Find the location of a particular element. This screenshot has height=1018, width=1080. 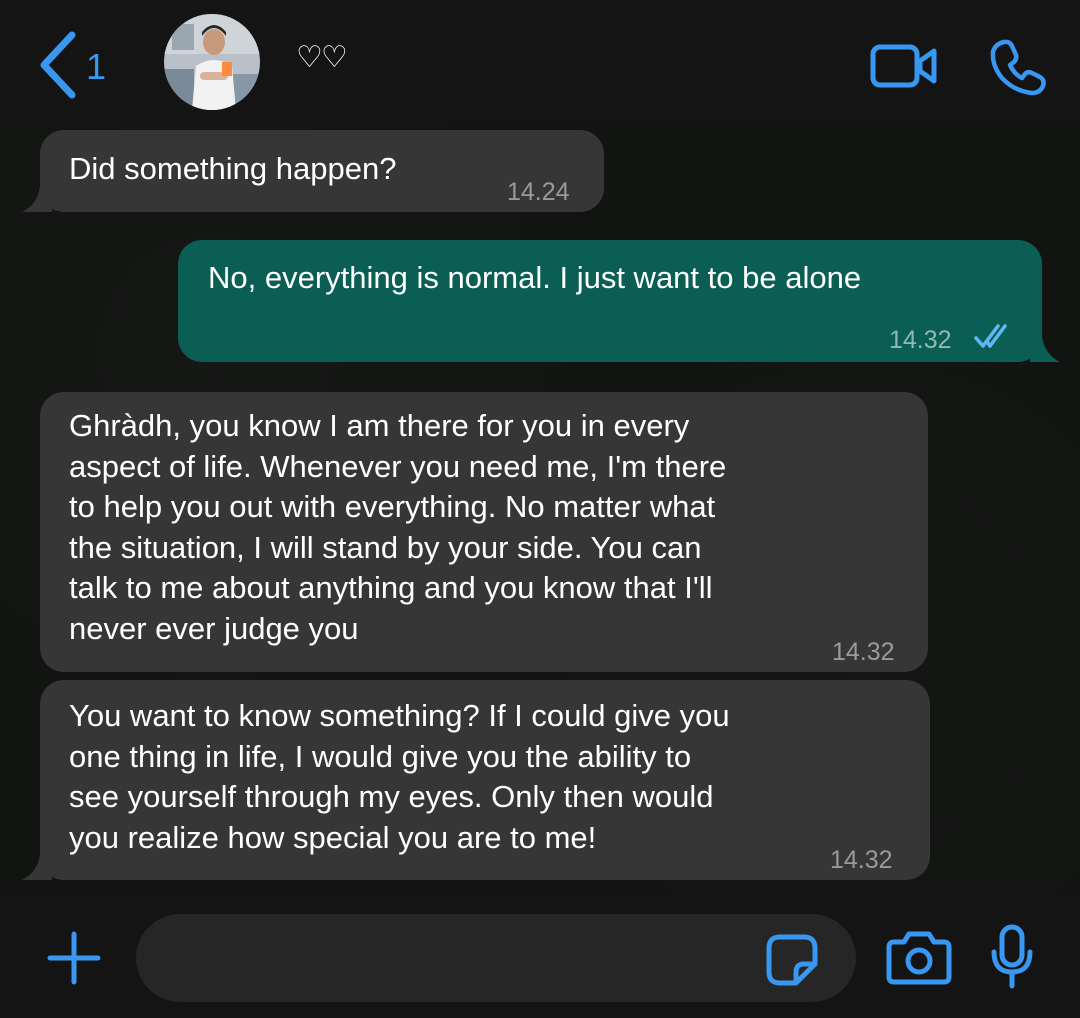

message-time: 14.24 is located at coordinates (538, 192).